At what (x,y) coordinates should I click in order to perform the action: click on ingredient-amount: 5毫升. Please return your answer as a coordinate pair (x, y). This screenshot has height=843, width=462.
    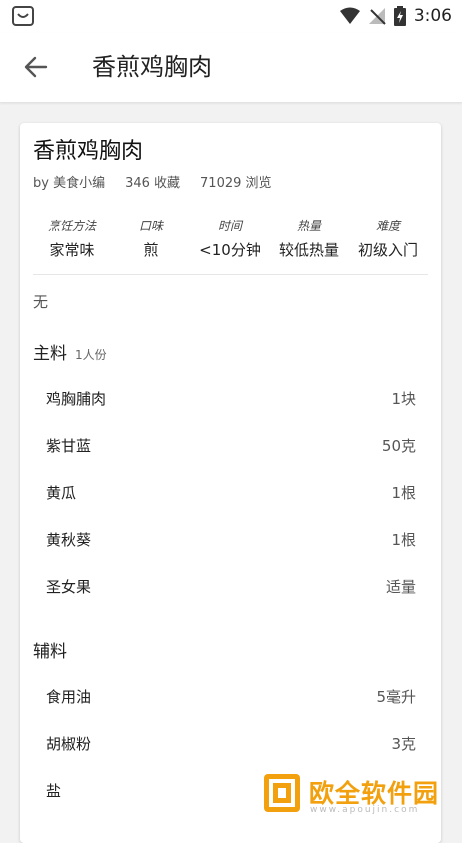
    Looking at the image, I should click on (396, 696).